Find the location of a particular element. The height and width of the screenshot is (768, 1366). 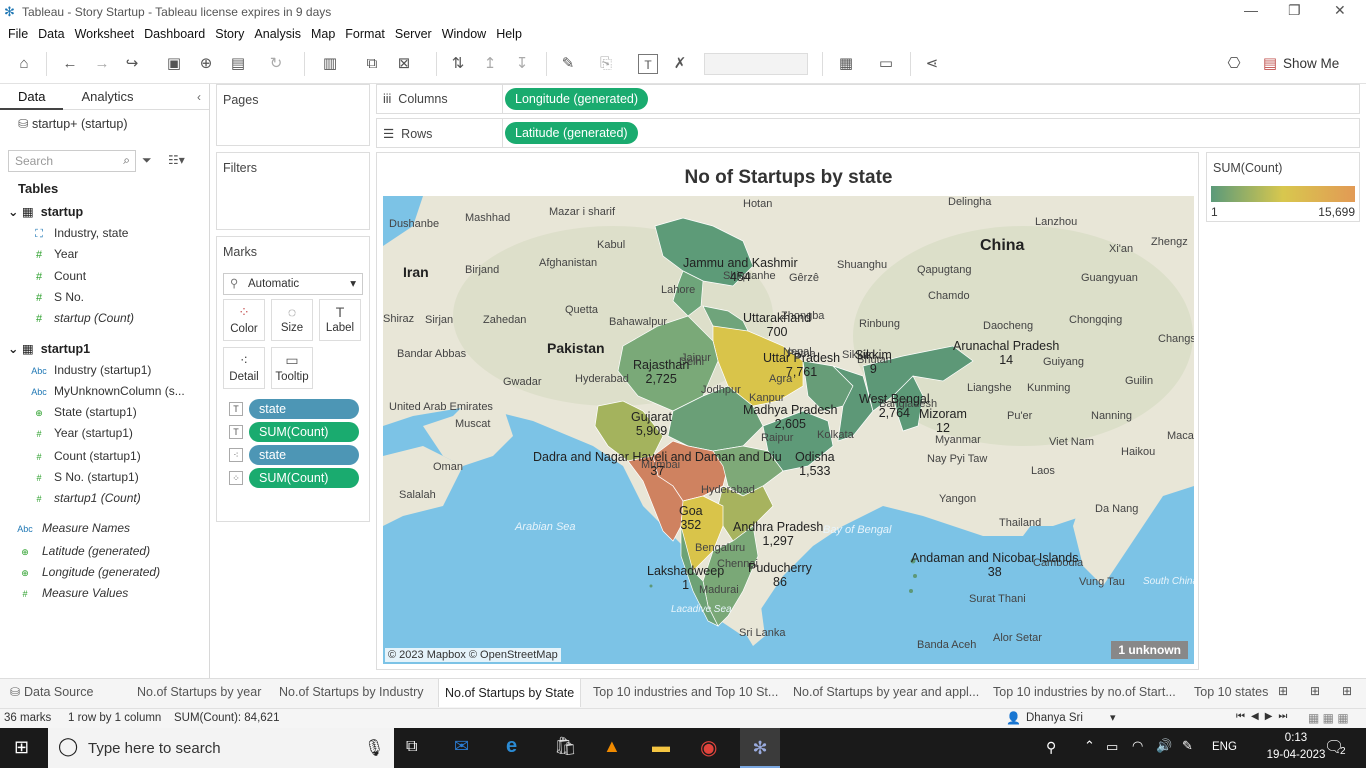

state-label: Rajasthan 2,725 is located at coordinates (661, 372).